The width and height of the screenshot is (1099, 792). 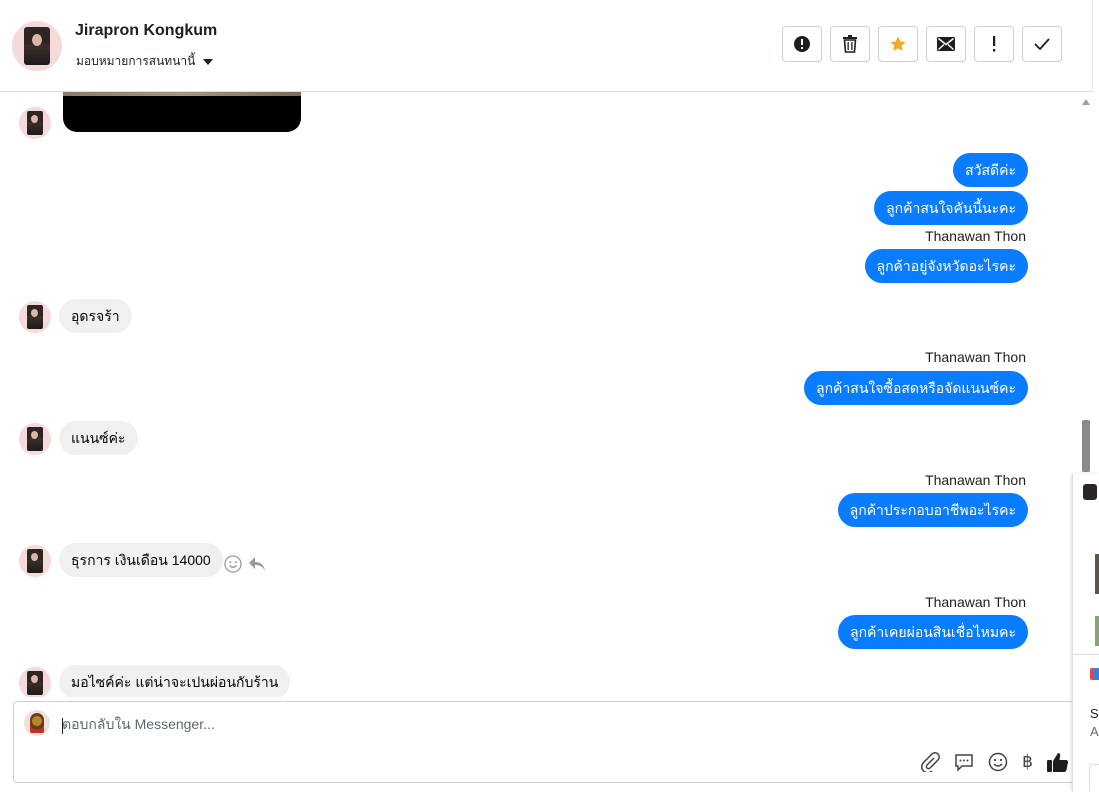 What do you see at coordinates (208, 61) in the screenshot?
I see `caret-down-icon` at bounding box center [208, 61].